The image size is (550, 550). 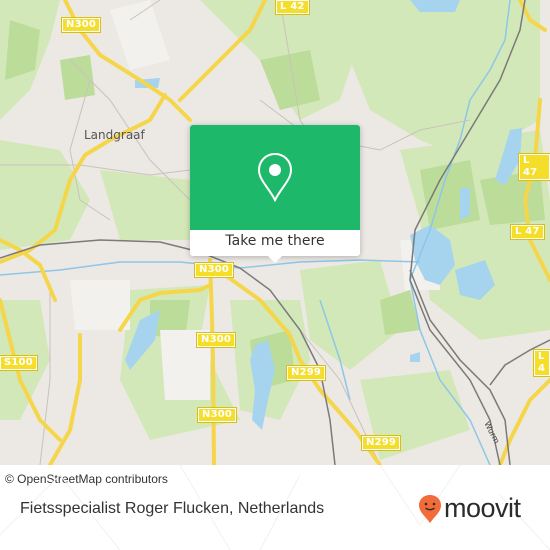 I want to click on popup-header, so click(x=275, y=177).